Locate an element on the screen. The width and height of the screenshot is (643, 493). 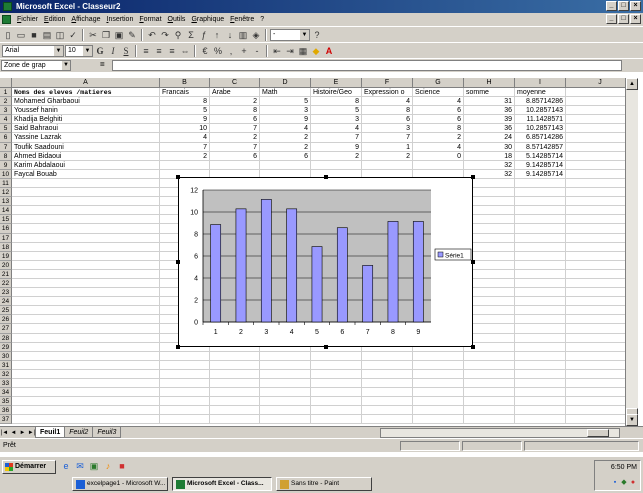
cell: 8 is located at coordinates (438, 129).